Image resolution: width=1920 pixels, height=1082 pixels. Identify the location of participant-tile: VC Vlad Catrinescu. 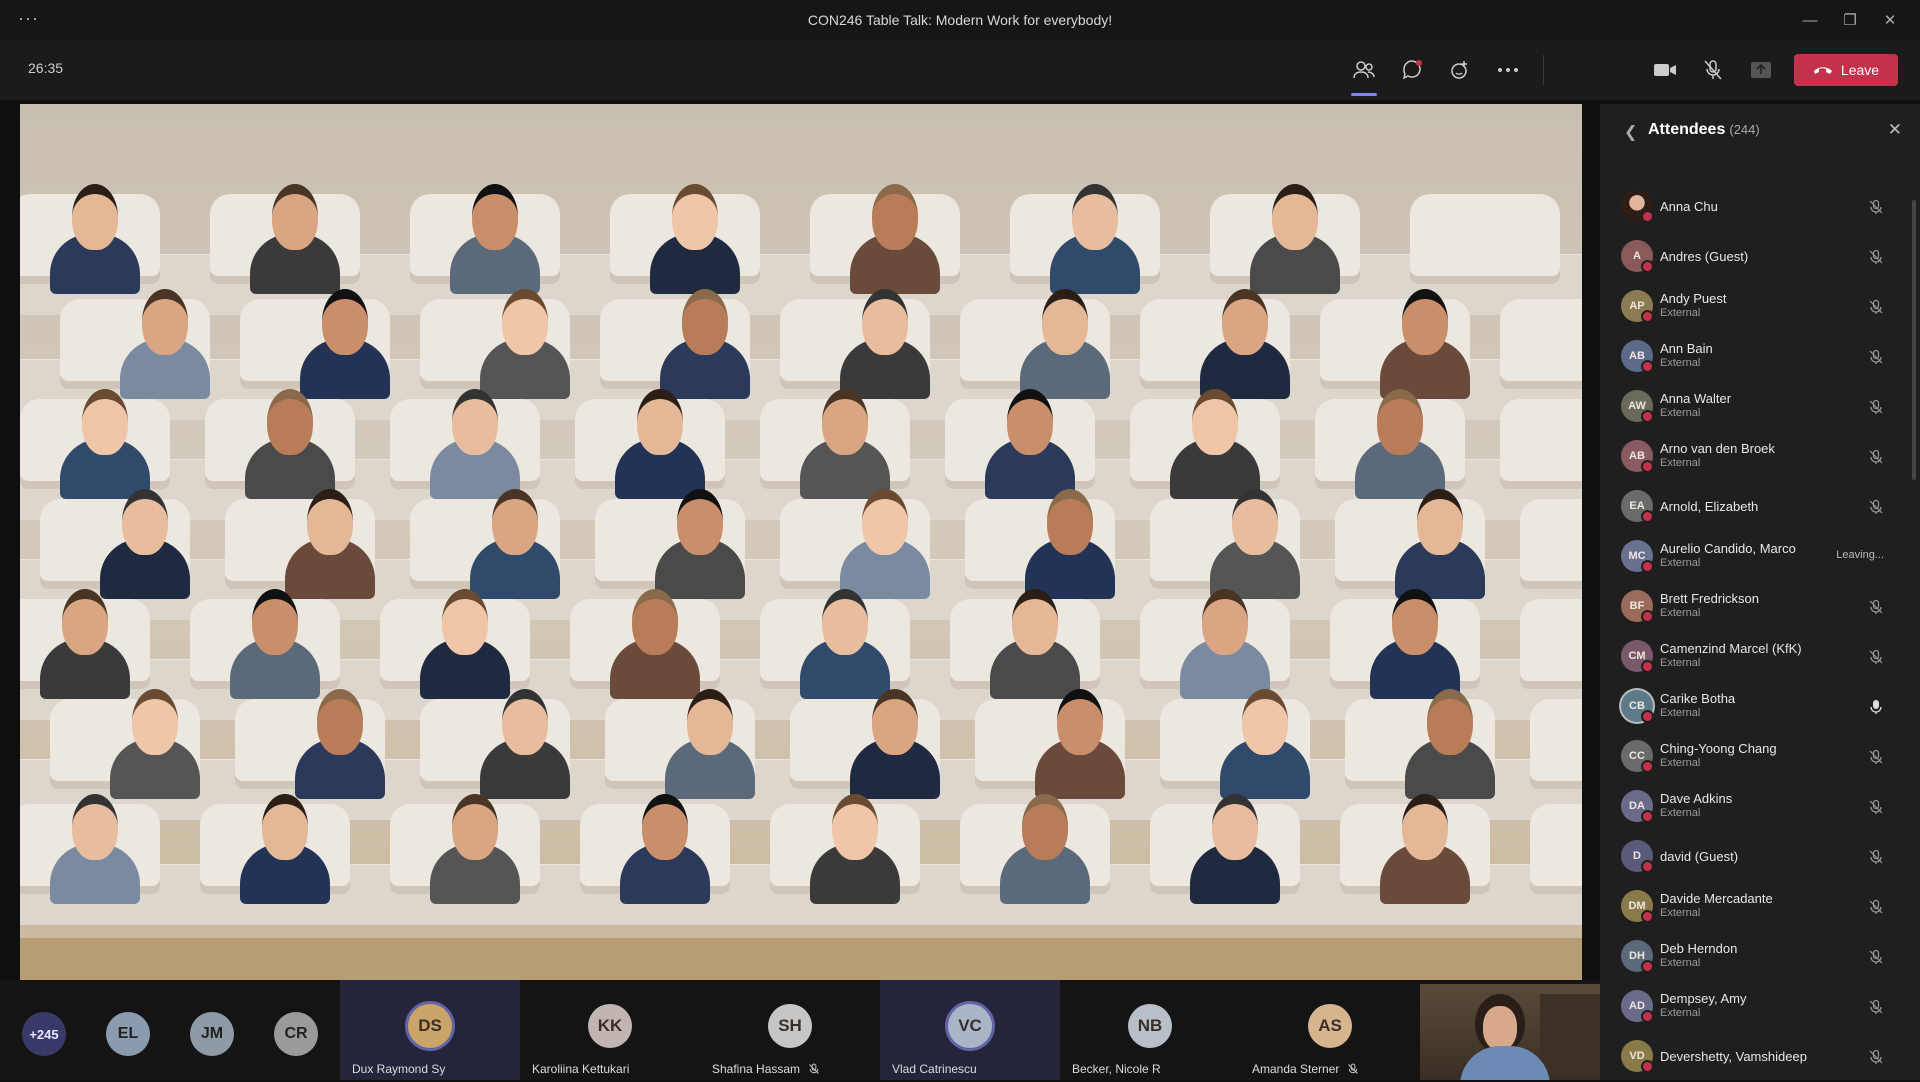
(970, 1030).